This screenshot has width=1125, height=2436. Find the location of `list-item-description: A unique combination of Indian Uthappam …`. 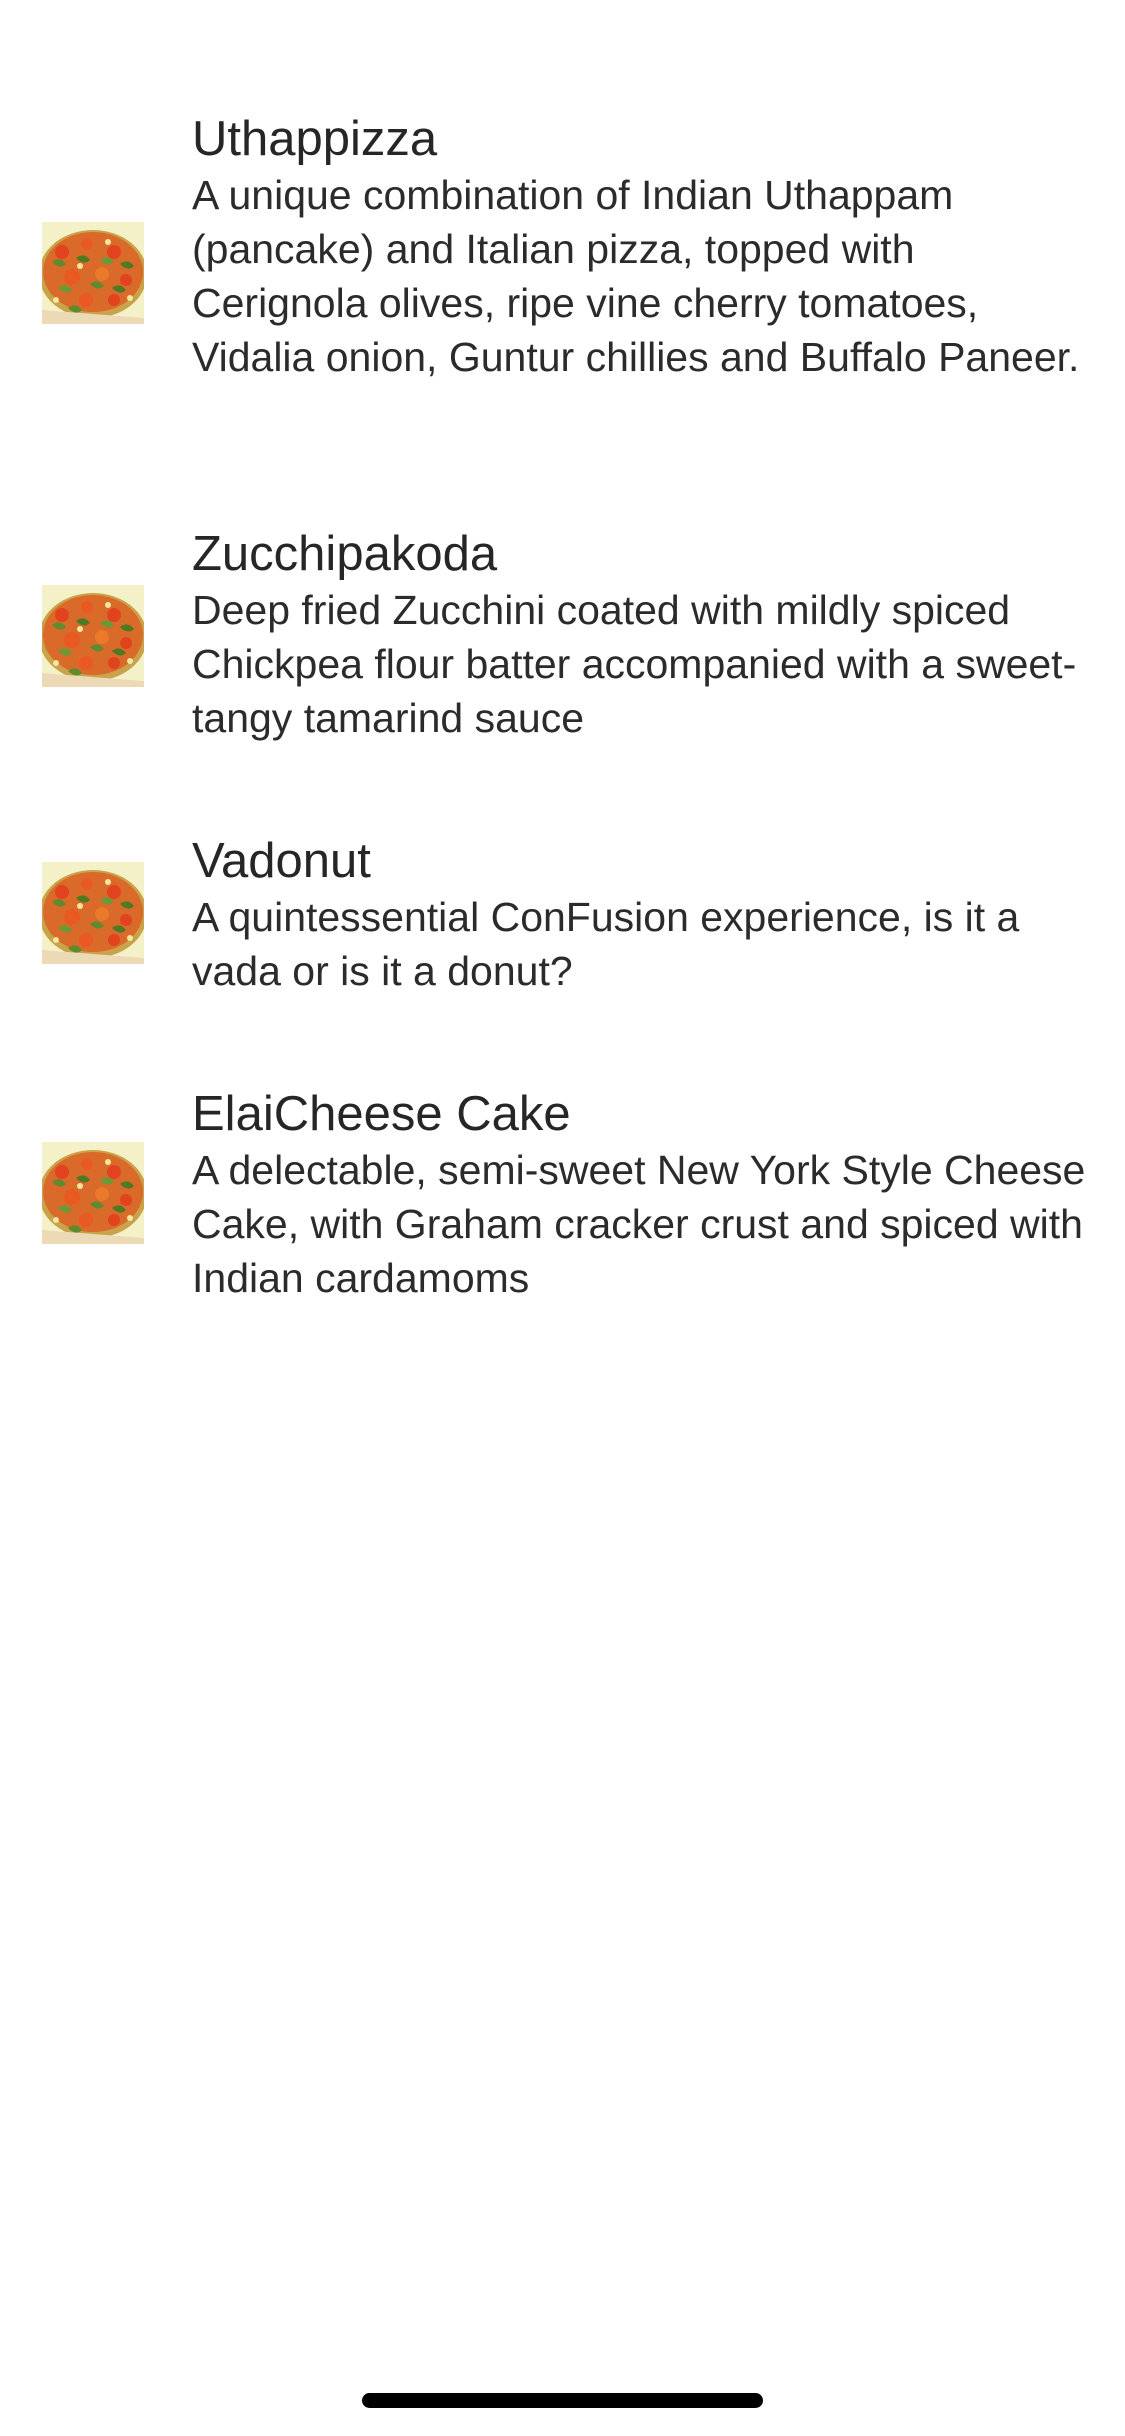

list-item-description: A unique combination of Indian Uthappam … is located at coordinates (636, 276).